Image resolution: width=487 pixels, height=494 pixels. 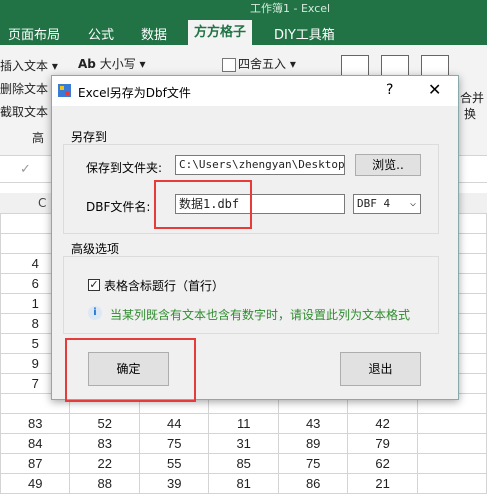 What do you see at coordinates (174, 463) in the screenshot?
I see `table-cell: 55` at bounding box center [174, 463].